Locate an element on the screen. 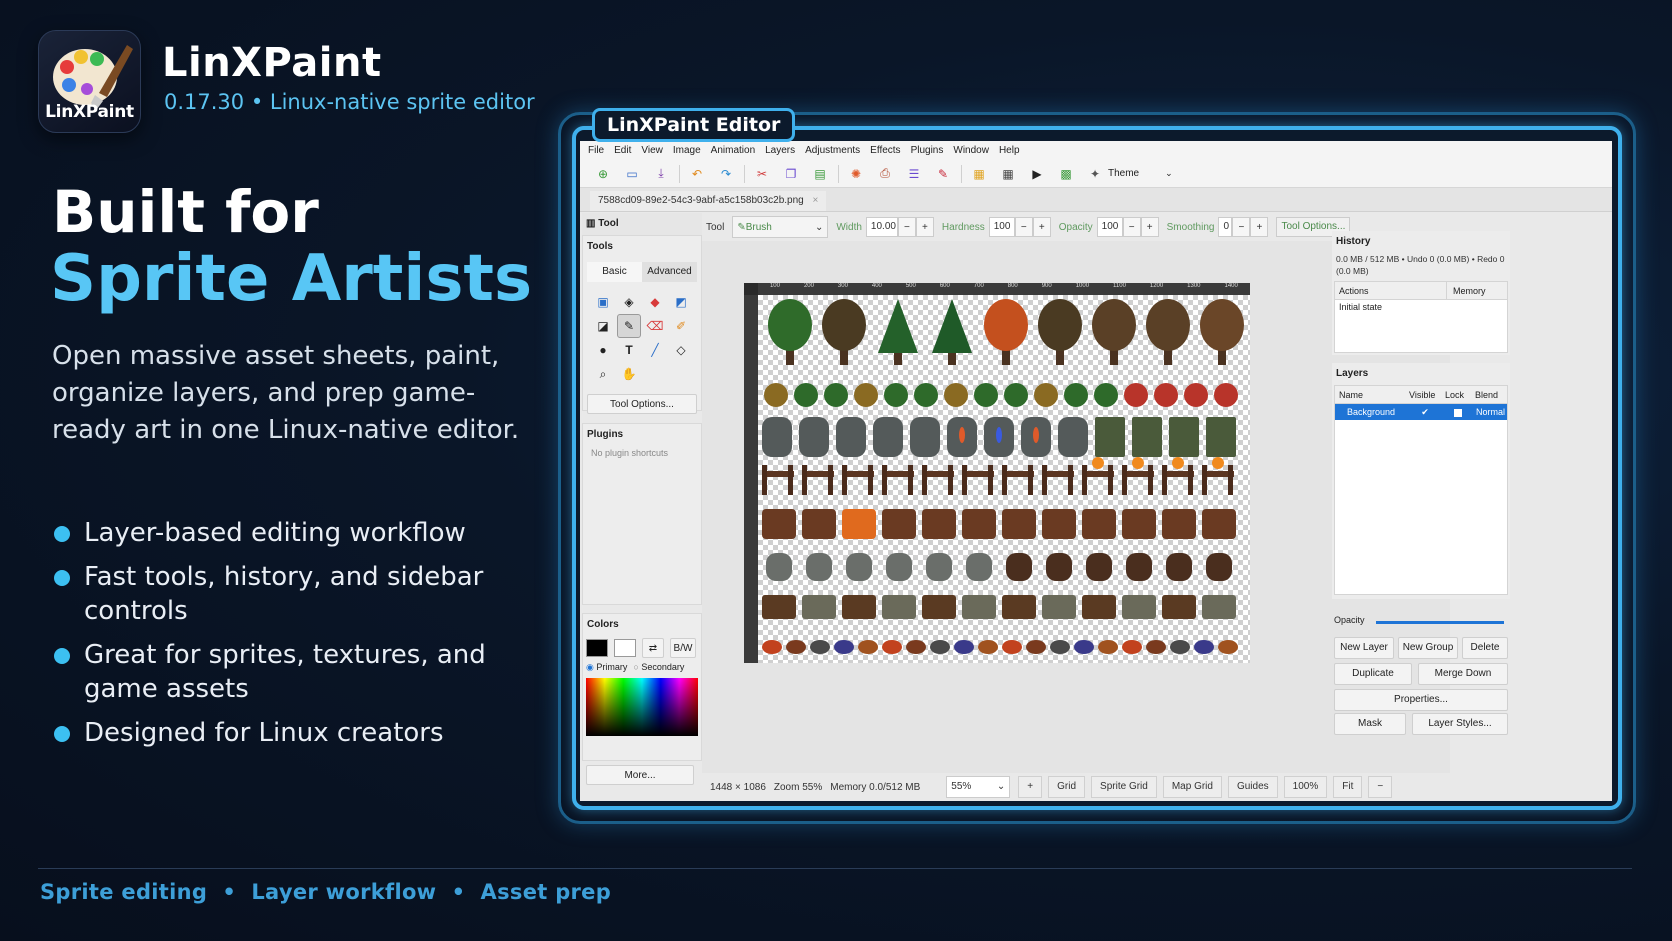 The image size is (1672, 941). open-folder-icon: ▭ is located at coordinates (632, 174).